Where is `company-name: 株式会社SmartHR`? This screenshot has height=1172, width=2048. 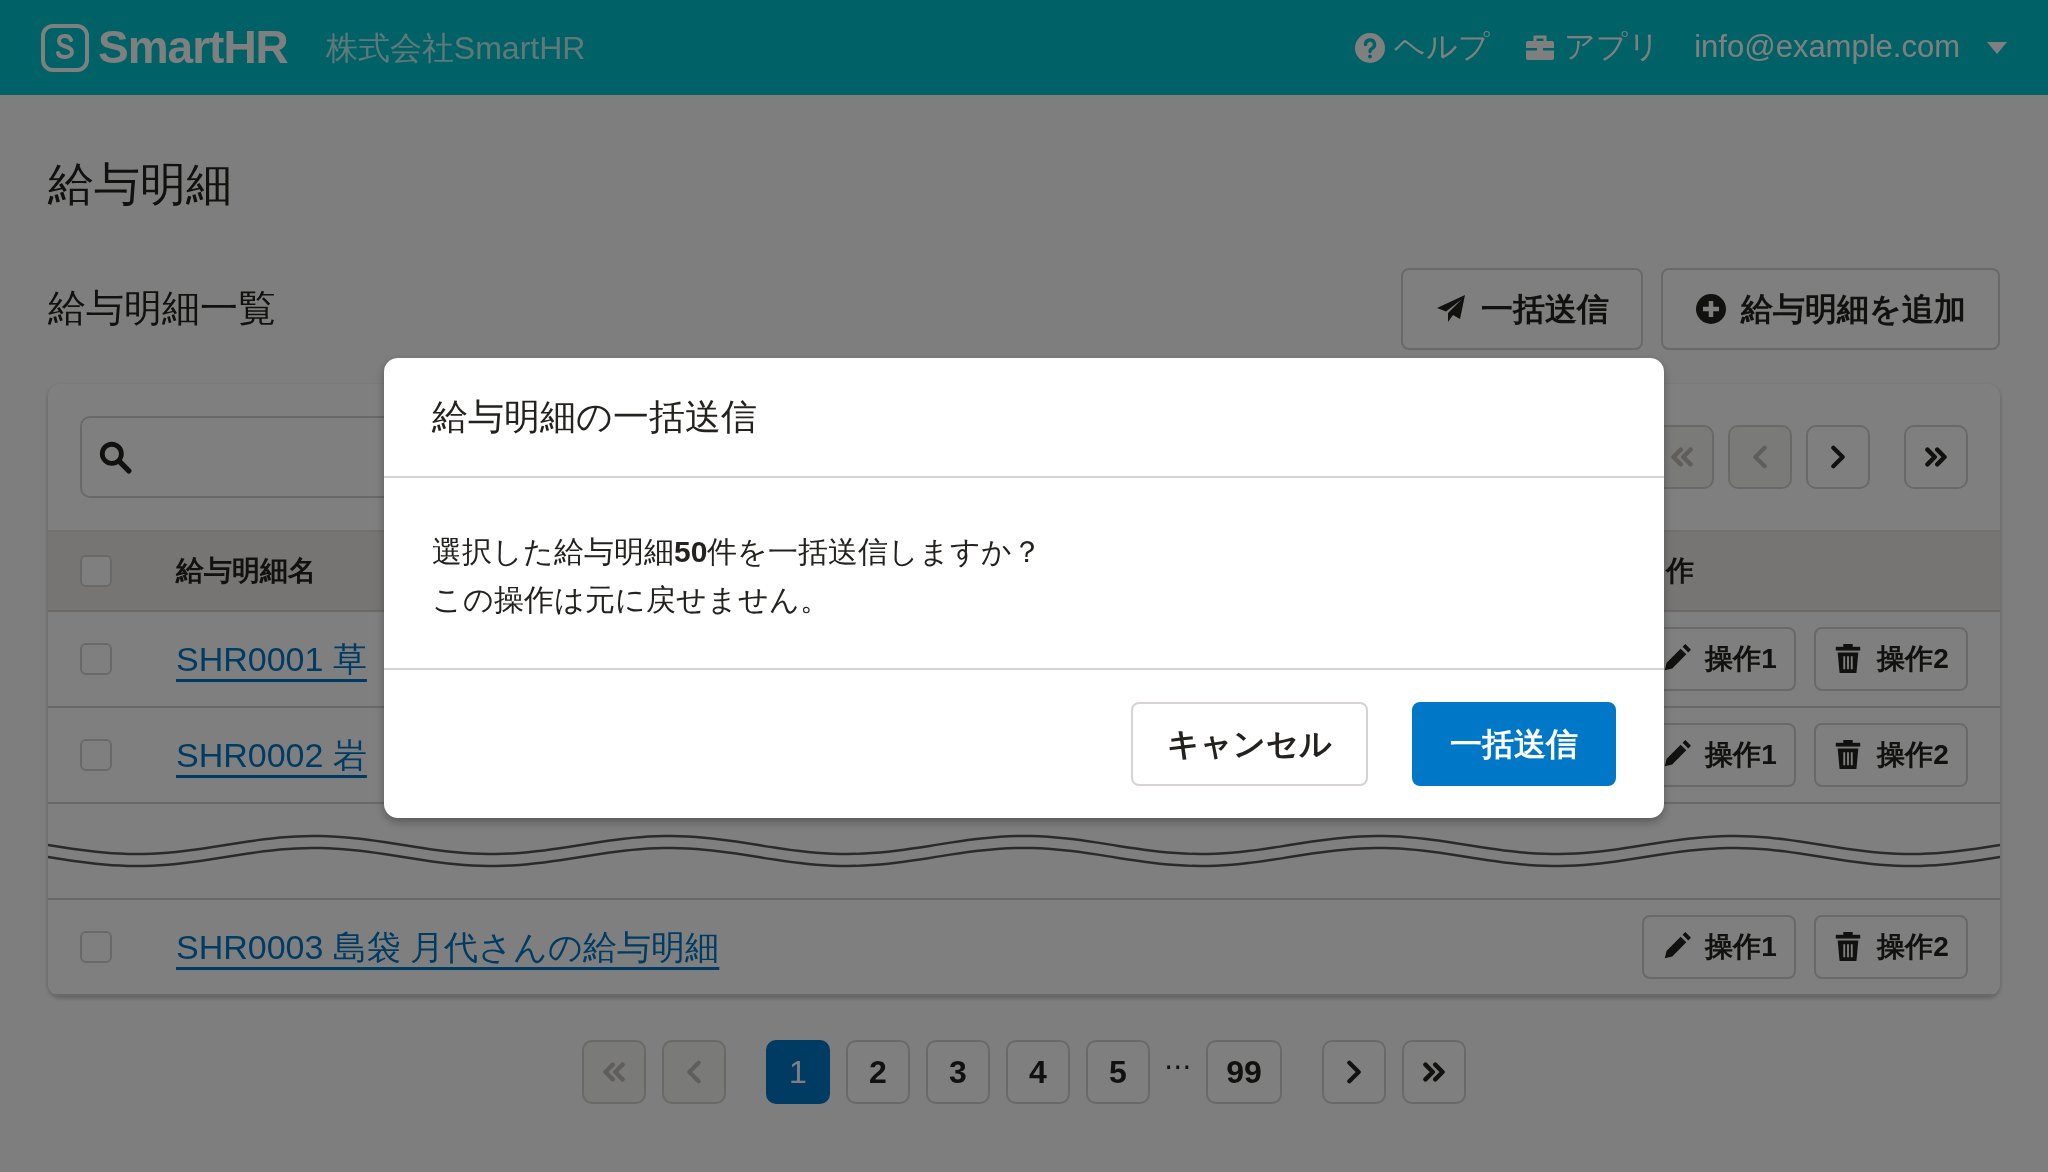
company-name: 株式会社SmartHR is located at coordinates (455, 48).